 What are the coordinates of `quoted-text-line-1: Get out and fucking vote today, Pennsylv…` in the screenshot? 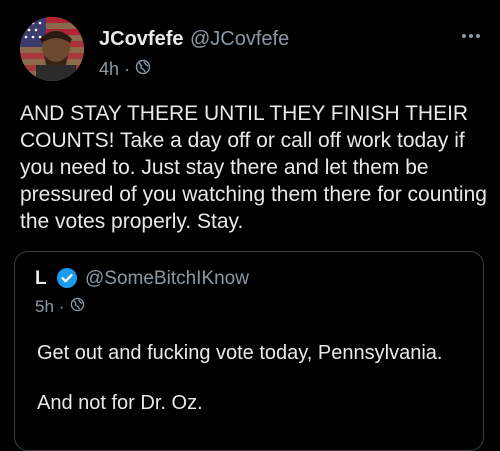 It's located at (240, 353).